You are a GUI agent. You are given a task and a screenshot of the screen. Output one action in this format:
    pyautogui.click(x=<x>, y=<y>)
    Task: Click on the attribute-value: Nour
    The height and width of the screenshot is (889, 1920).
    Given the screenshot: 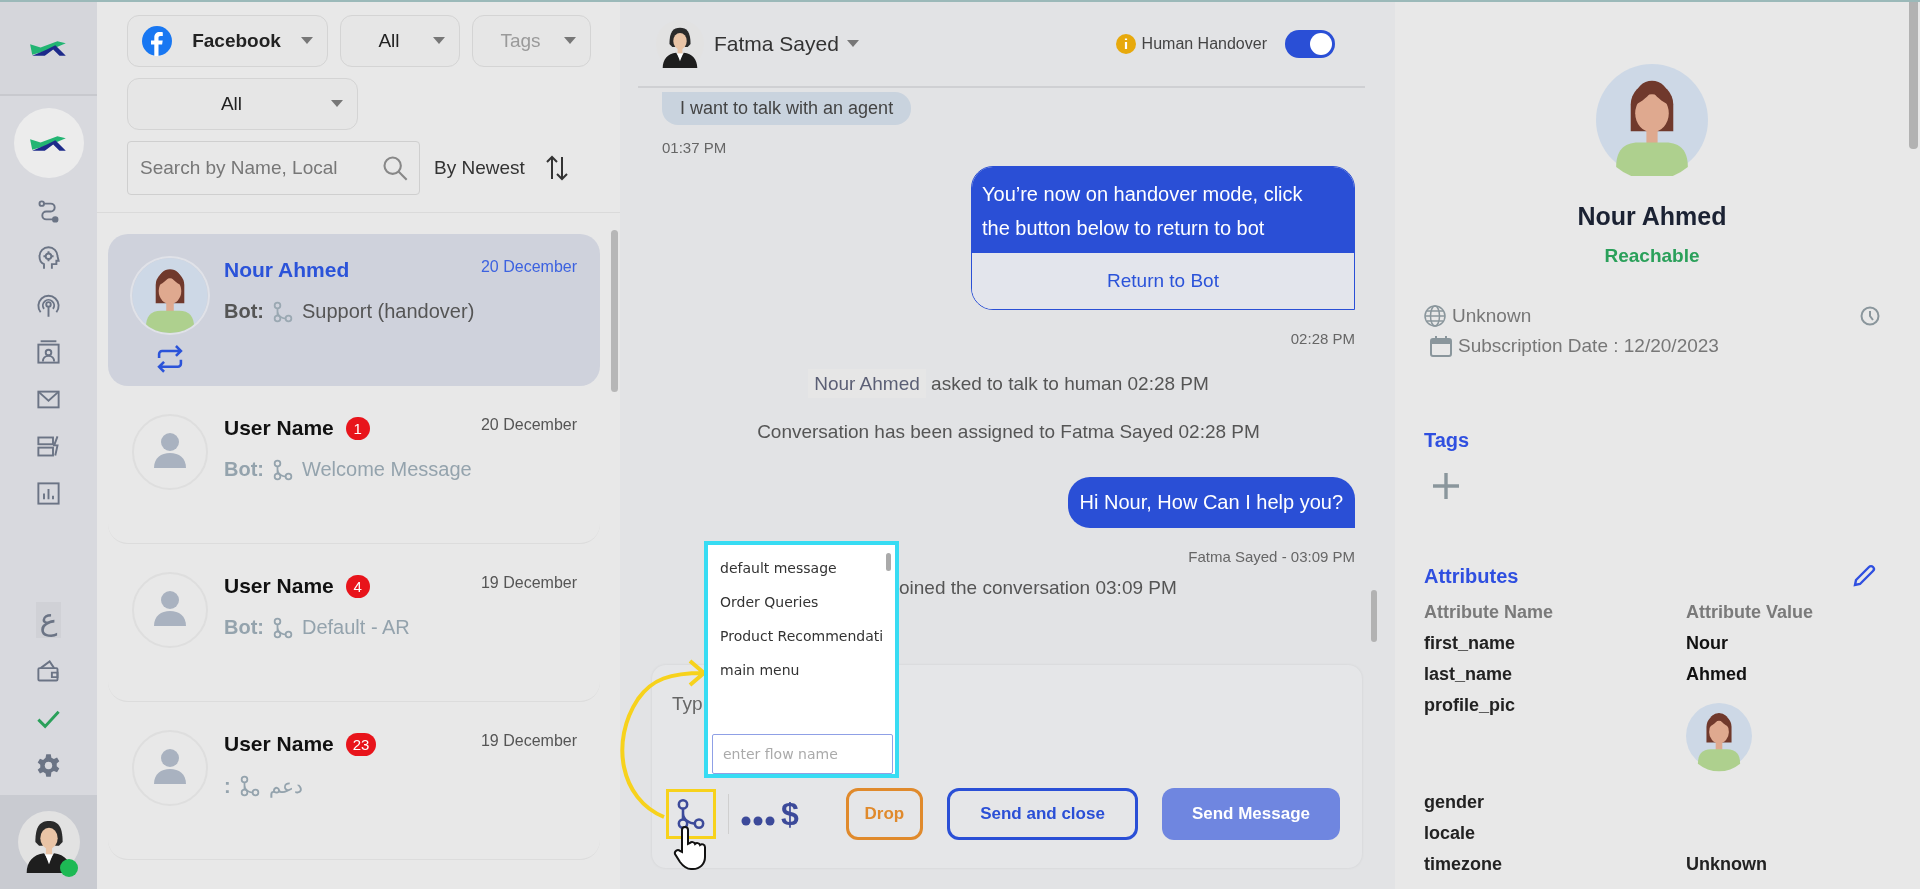 What is the action you would take?
    pyautogui.click(x=1707, y=643)
    